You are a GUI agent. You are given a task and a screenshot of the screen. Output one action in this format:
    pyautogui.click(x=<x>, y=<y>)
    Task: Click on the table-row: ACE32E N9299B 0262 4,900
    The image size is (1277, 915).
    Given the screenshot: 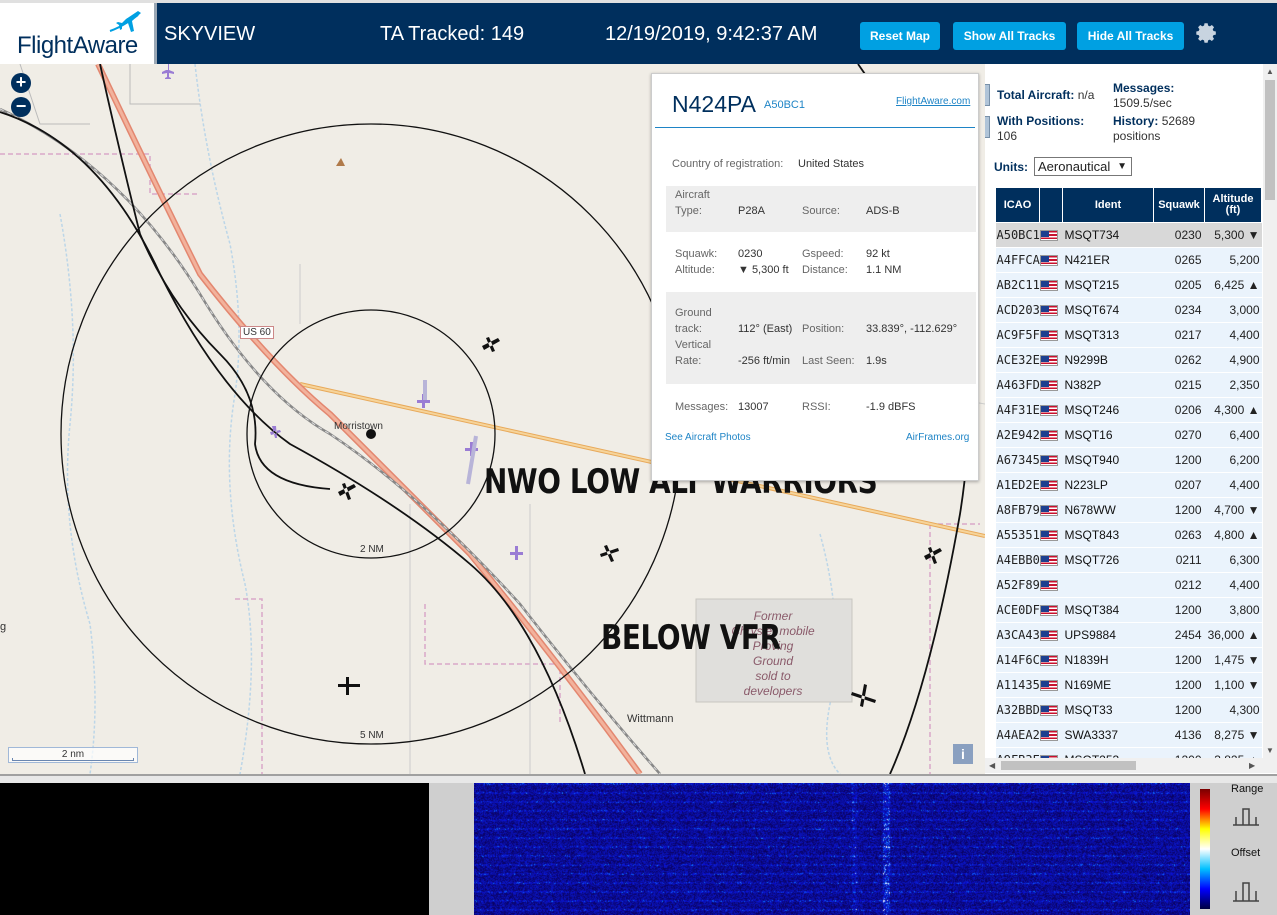 What is the action you would take?
    pyautogui.click(x=1128, y=360)
    